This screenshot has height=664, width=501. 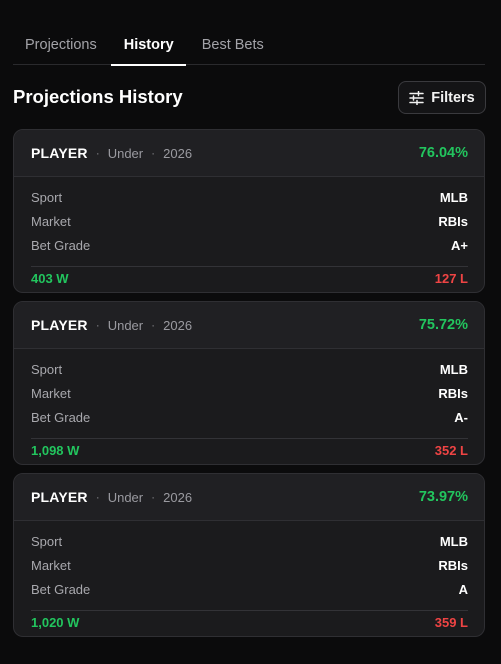 What do you see at coordinates (50, 278) in the screenshot?
I see `wins-count: 403 W` at bounding box center [50, 278].